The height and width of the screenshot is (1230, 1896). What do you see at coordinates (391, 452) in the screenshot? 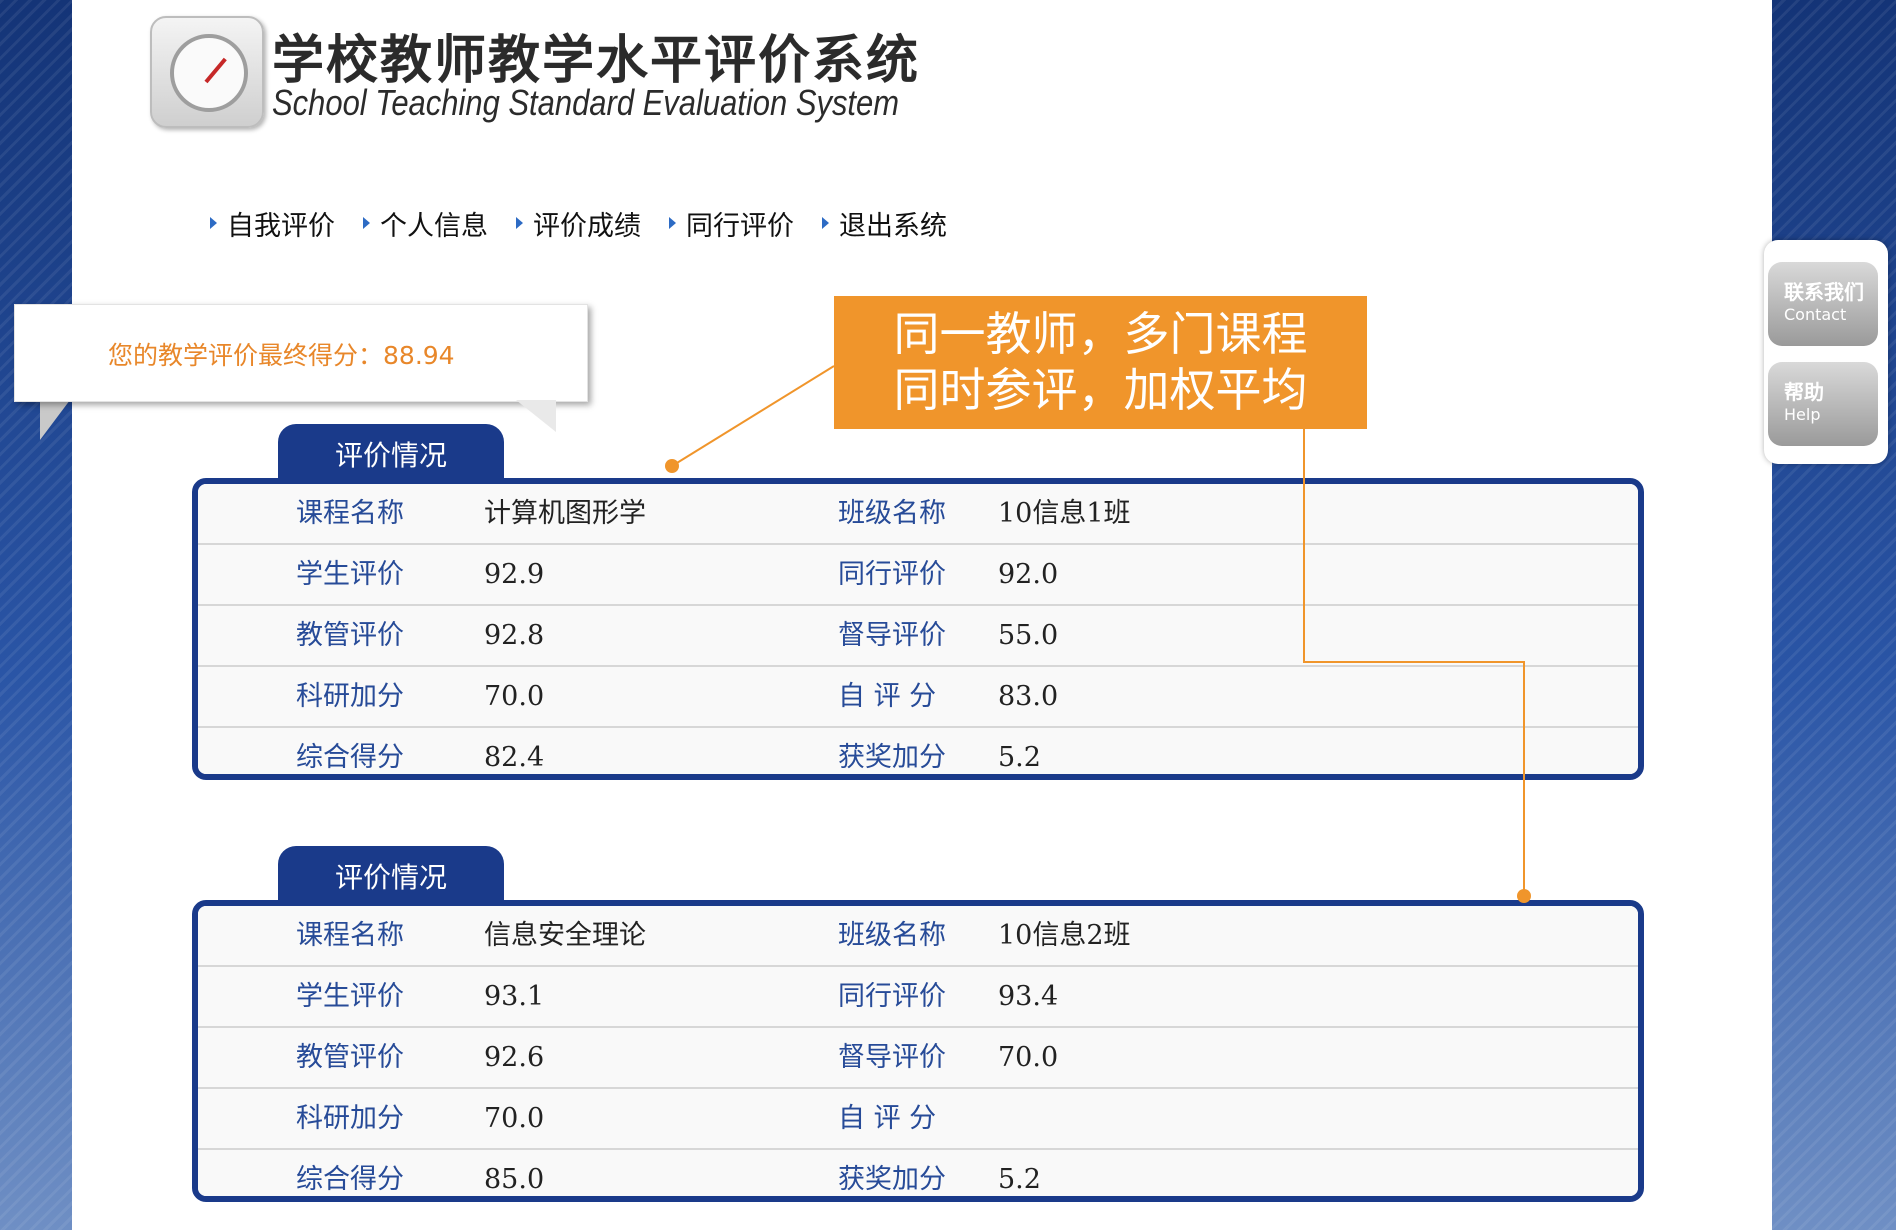
I see `panel-tab-1: 评价情况` at bounding box center [391, 452].